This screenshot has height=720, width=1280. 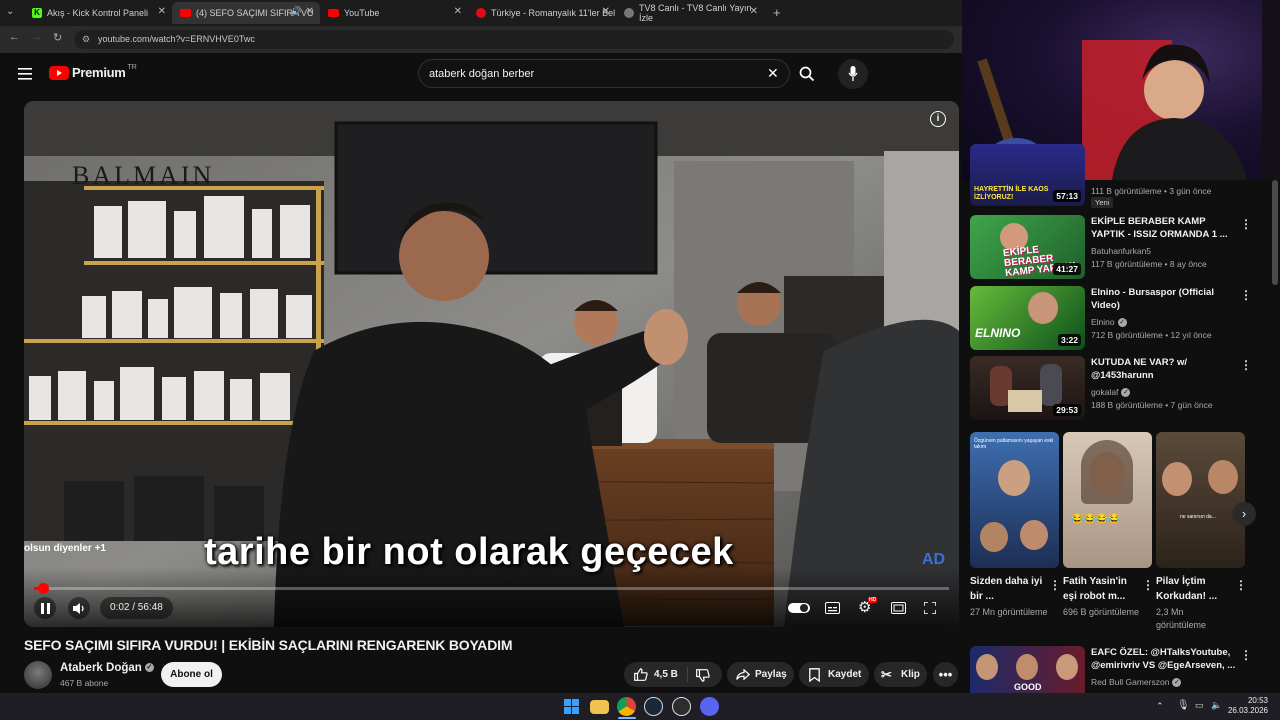 I want to click on video-thumbnail: GOOD, so click(x=1027, y=669).